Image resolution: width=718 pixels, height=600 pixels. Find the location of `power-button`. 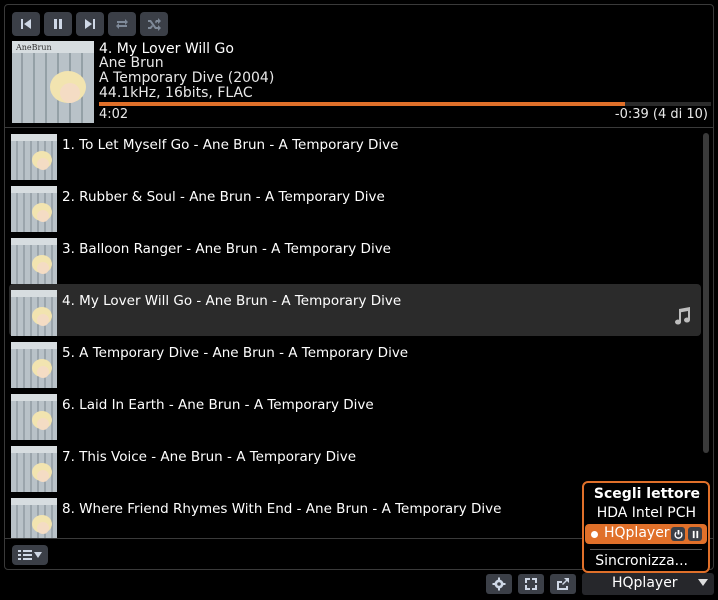

power-button is located at coordinates (678, 534).